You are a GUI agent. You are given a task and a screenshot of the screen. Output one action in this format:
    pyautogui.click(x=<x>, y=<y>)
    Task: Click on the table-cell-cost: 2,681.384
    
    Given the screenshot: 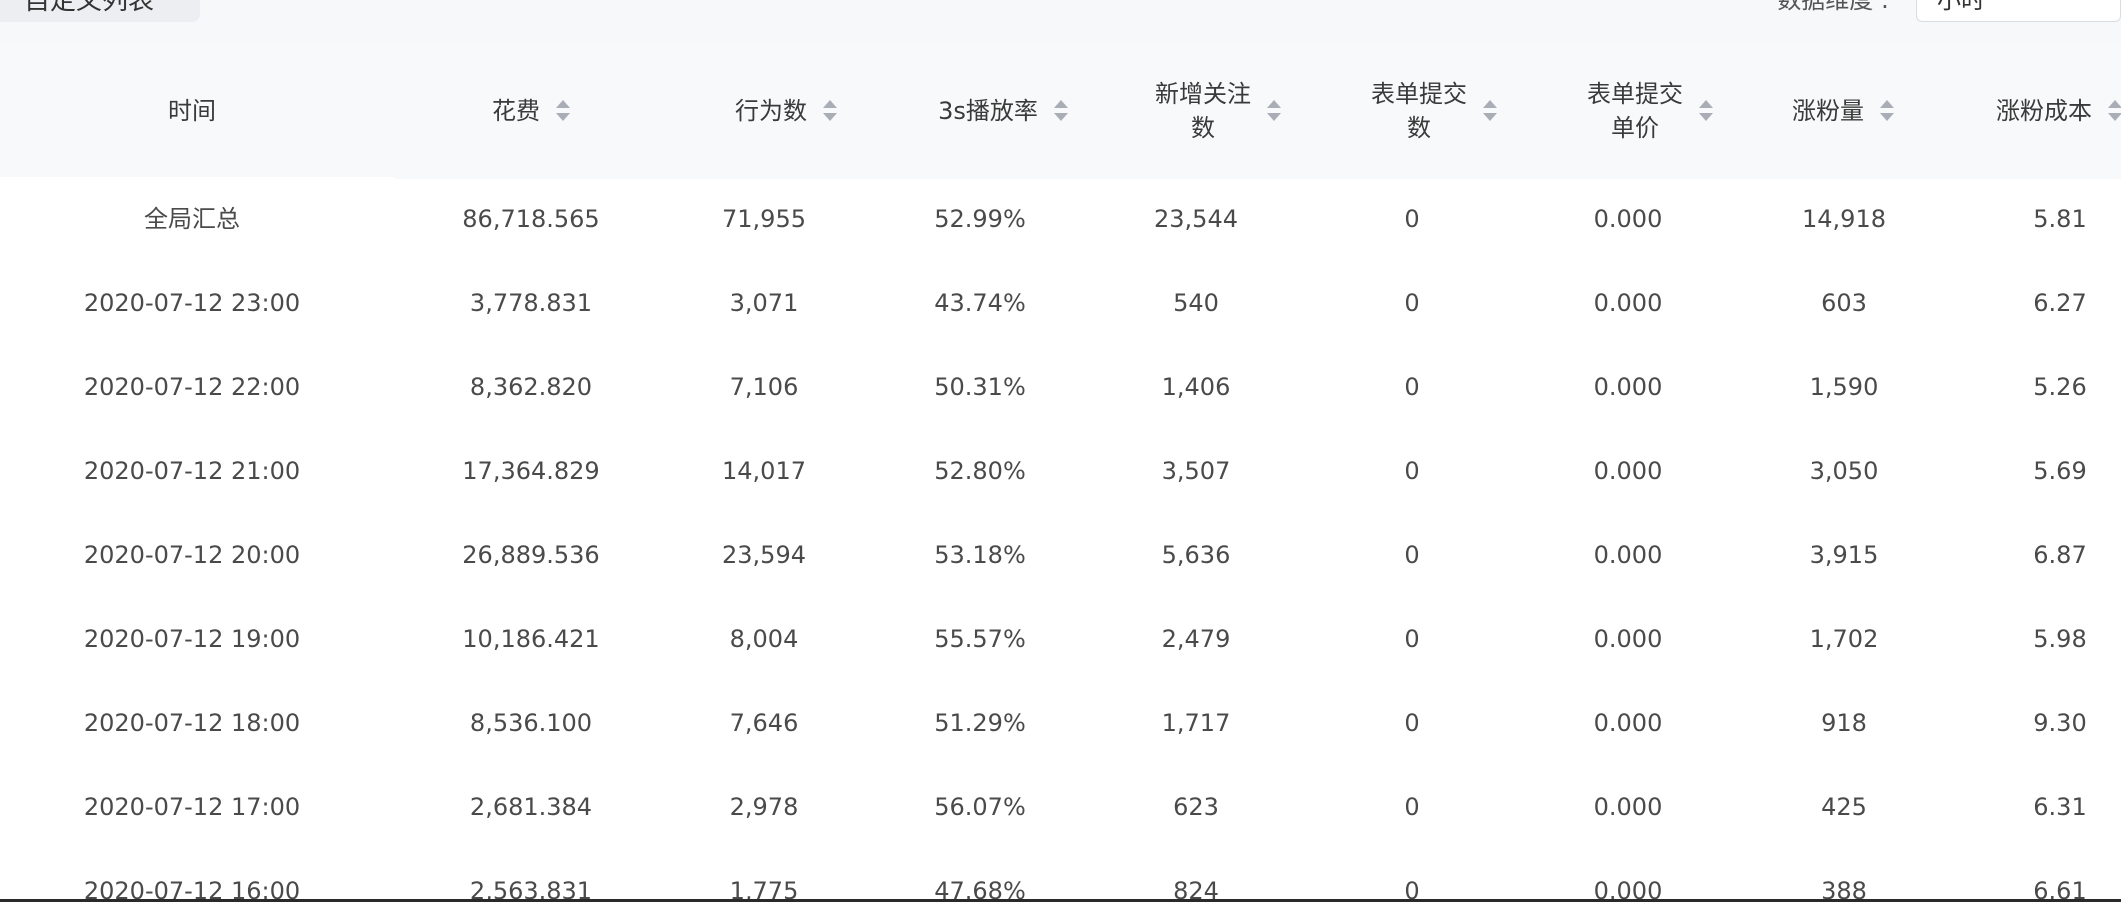 What is the action you would take?
    pyautogui.click(x=531, y=807)
    